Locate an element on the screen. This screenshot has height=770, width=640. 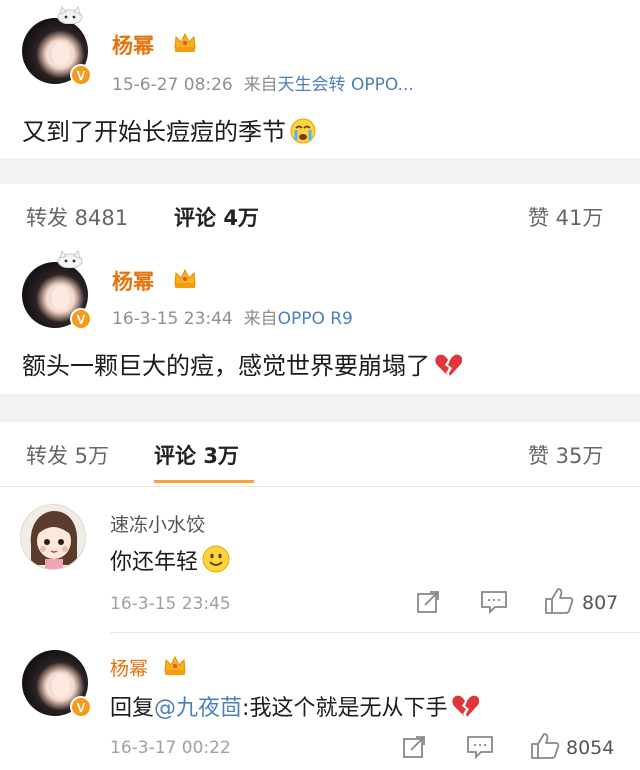
comment-tab: 评论 4万 is located at coordinates (216, 217).